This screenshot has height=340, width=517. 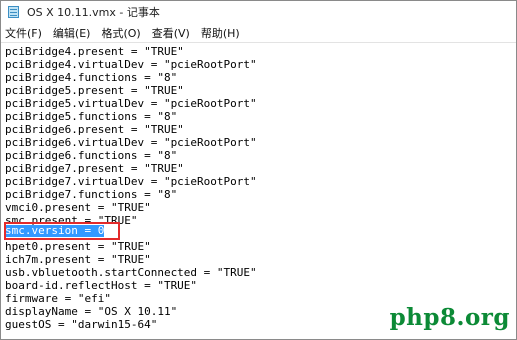 I want to click on text-line: pciBridge4.present = "TRUE", so click(x=94, y=51).